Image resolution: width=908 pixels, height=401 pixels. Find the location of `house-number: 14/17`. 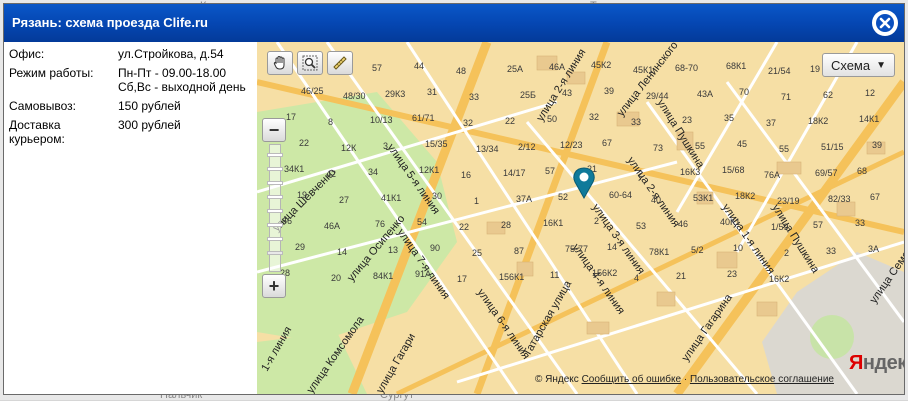

house-number: 14/17 is located at coordinates (514, 173).